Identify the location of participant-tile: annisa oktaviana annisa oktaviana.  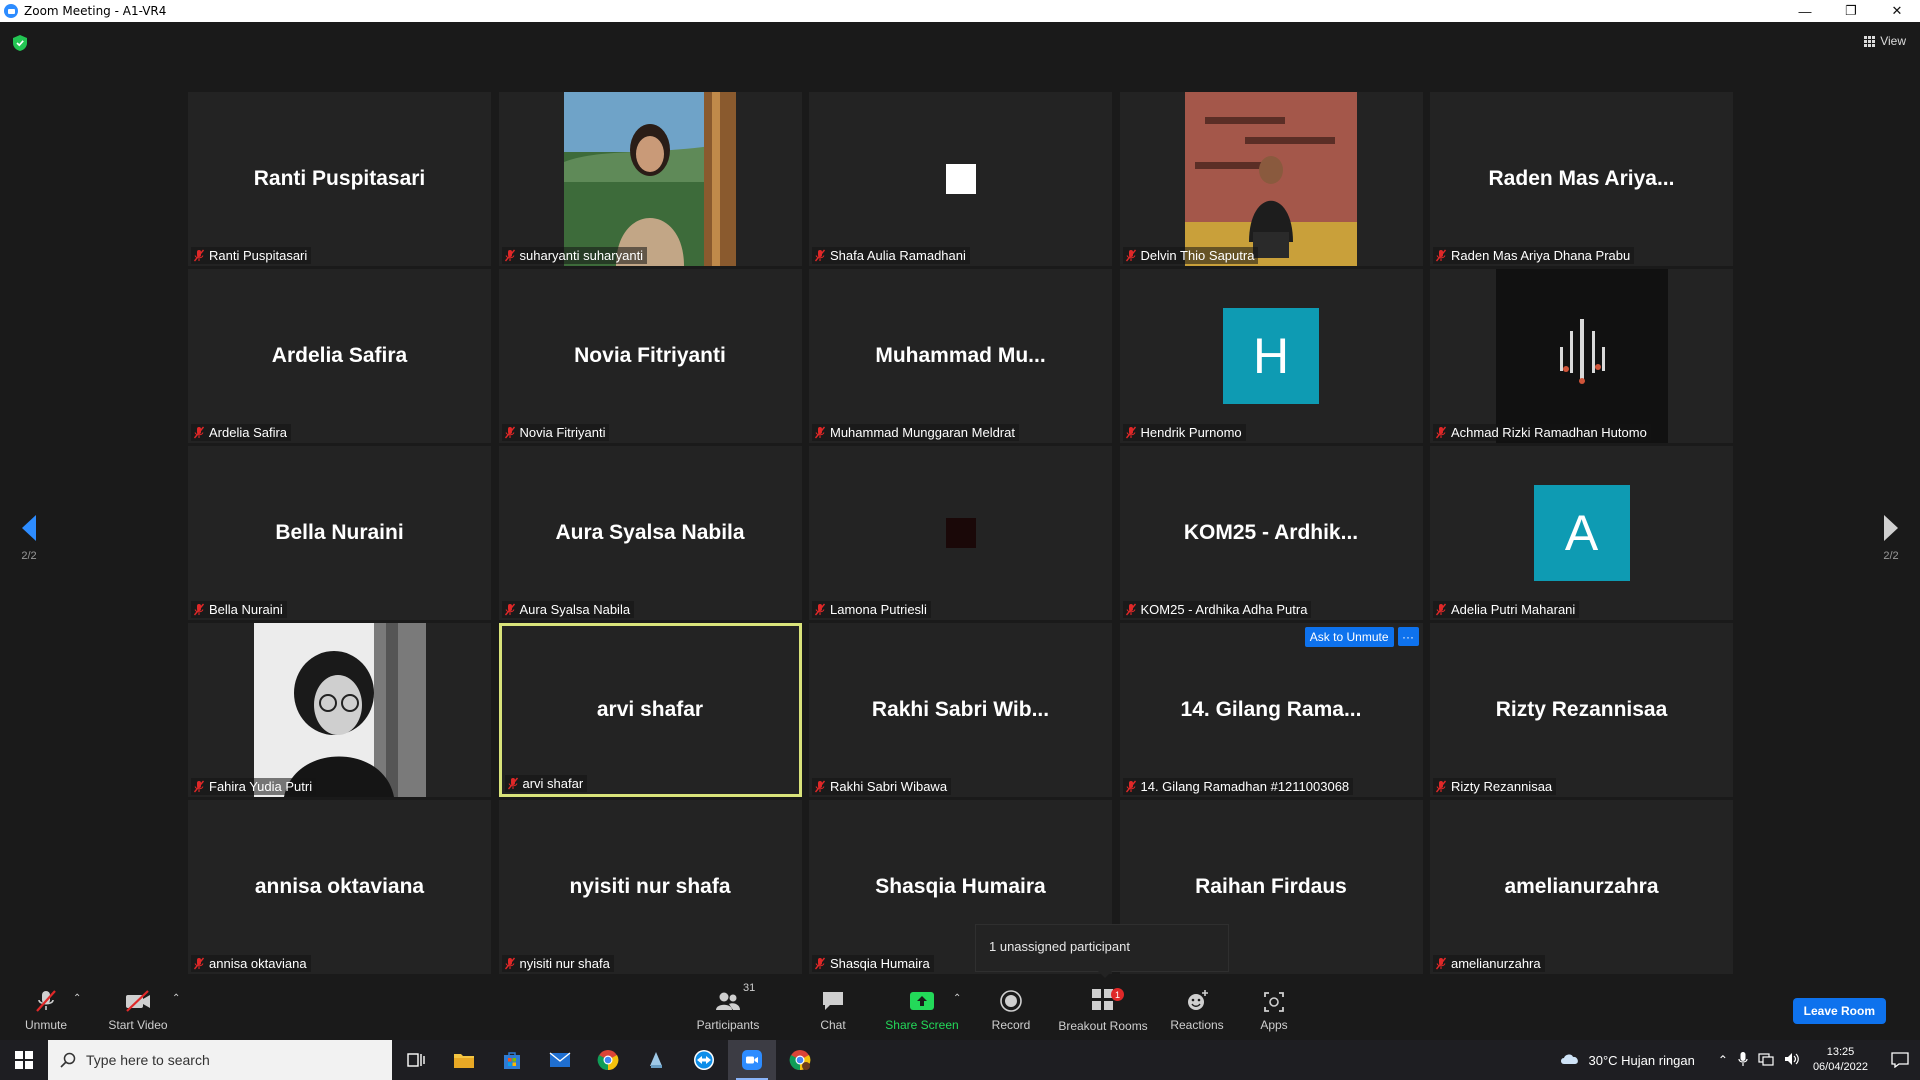
(339, 887).